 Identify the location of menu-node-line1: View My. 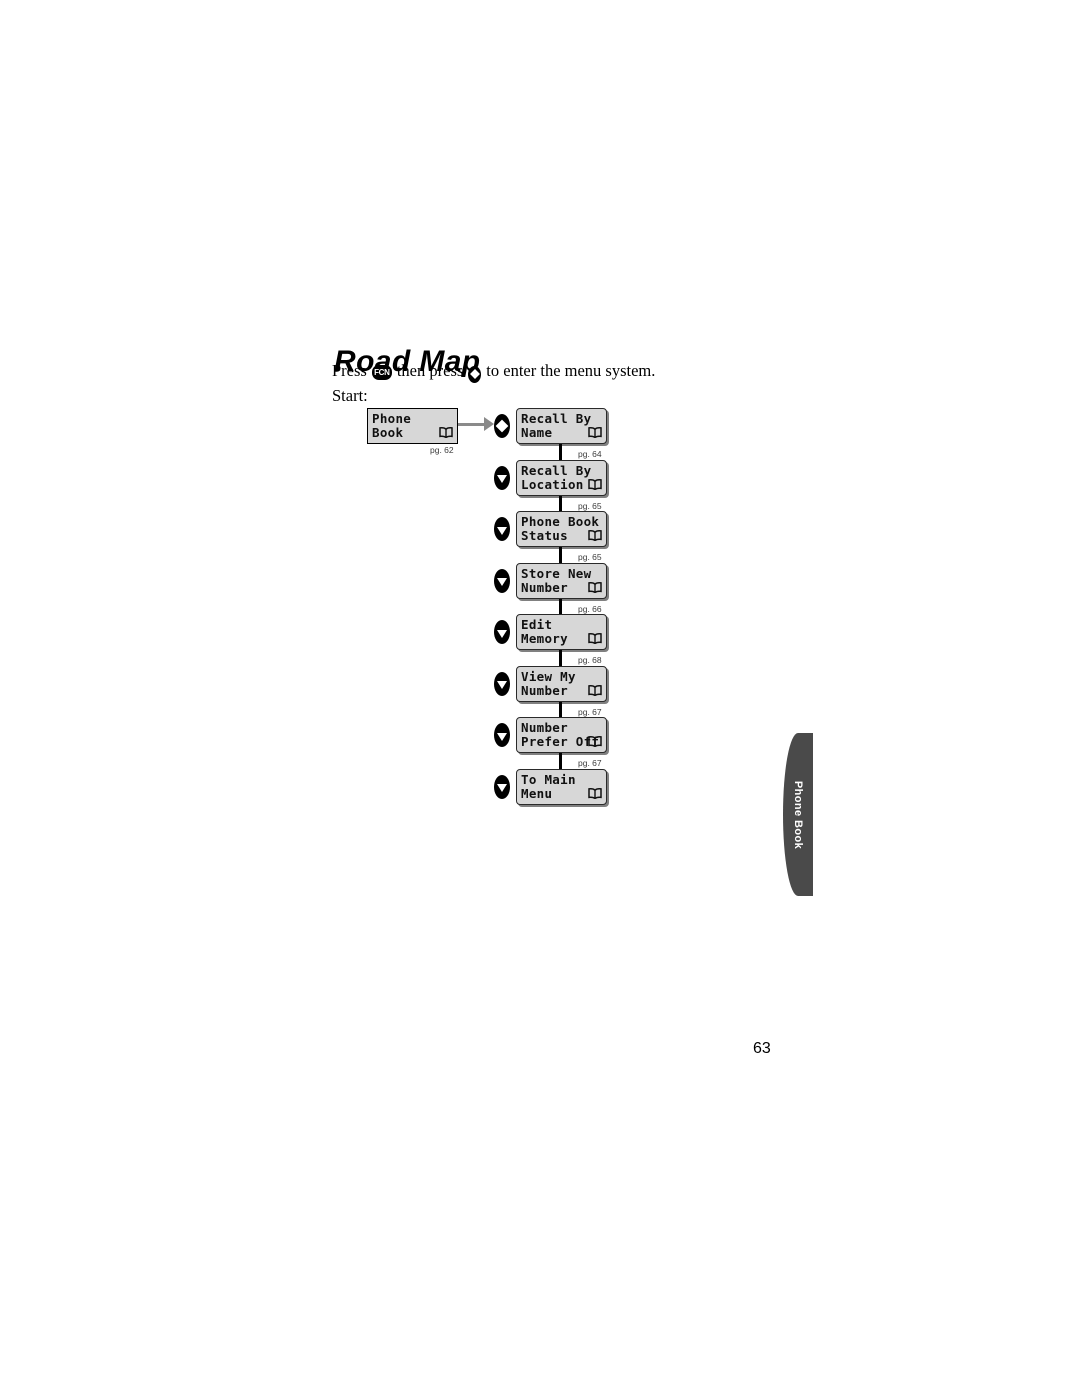
(548, 676).